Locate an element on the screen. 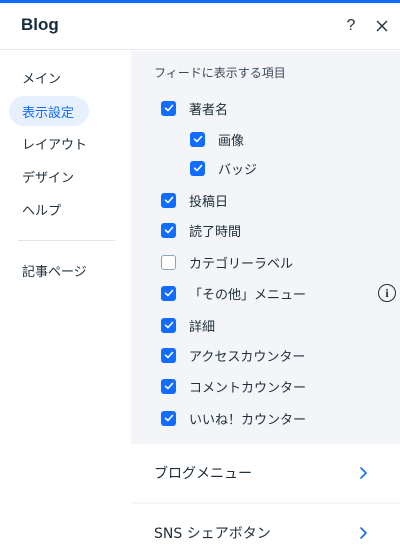 This screenshot has height=550, width=400. sns-share-buttons-link: SNS シェアボタン is located at coordinates (265, 527).